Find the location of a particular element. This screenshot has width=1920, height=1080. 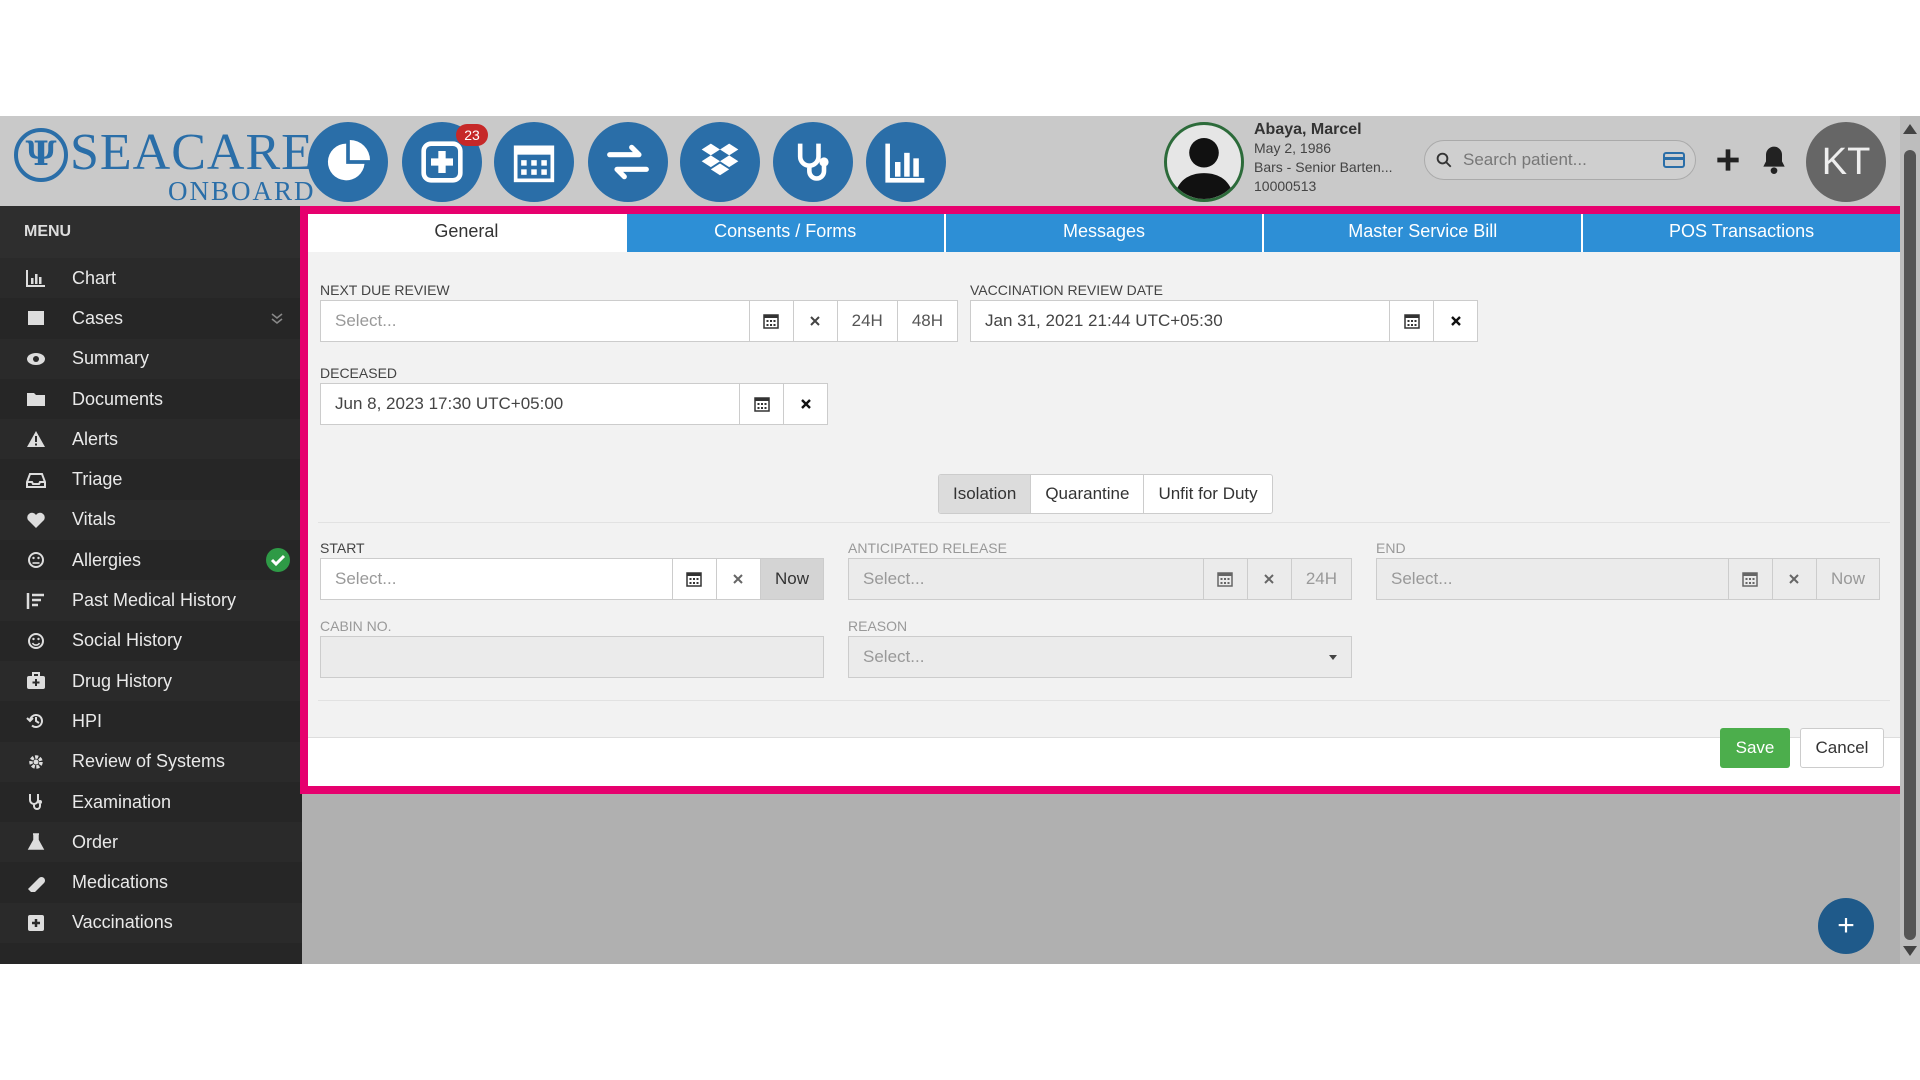

transfer-nav-button is located at coordinates (628, 162).